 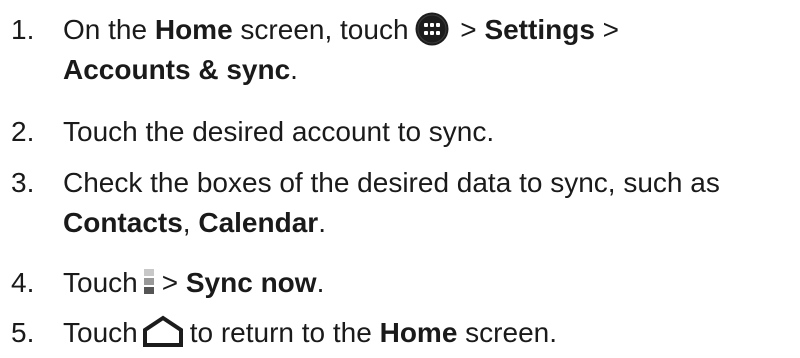 What do you see at coordinates (23, 332) in the screenshot?
I see `step-number: 5.` at bounding box center [23, 332].